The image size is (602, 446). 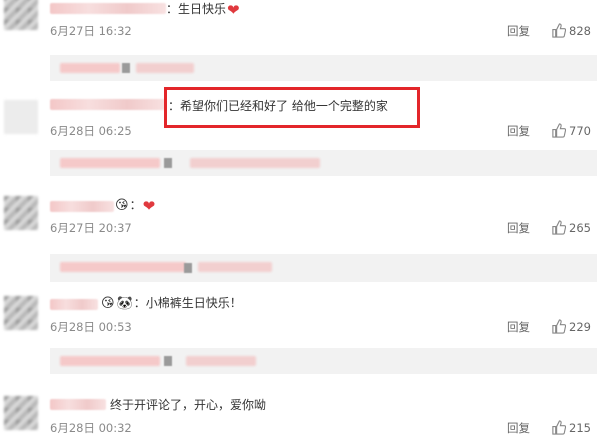 What do you see at coordinates (91, 327) in the screenshot?
I see `timestamp: 6月28日 00:53` at bounding box center [91, 327].